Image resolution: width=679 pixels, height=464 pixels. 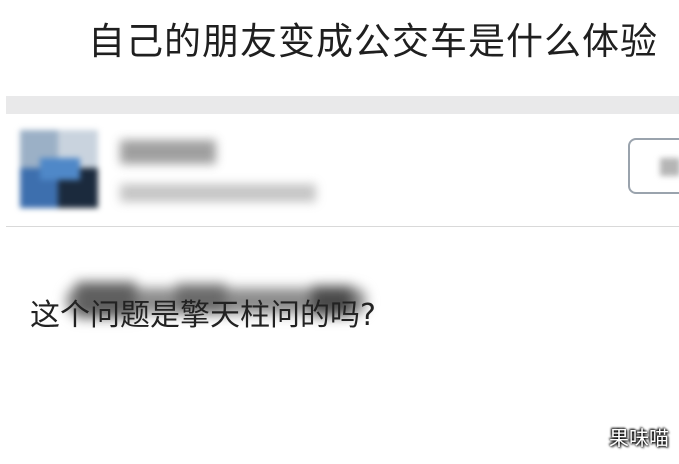 What do you see at coordinates (639, 438) in the screenshot?
I see `watermark: 果味喵` at bounding box center [639, 438].